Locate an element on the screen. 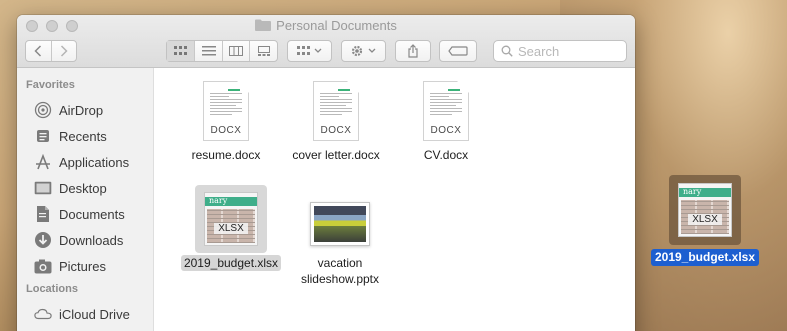 The width and height of the screenshot is (787, 331). sidebar-item-label: Desktop is located at coordinates (83, 188).